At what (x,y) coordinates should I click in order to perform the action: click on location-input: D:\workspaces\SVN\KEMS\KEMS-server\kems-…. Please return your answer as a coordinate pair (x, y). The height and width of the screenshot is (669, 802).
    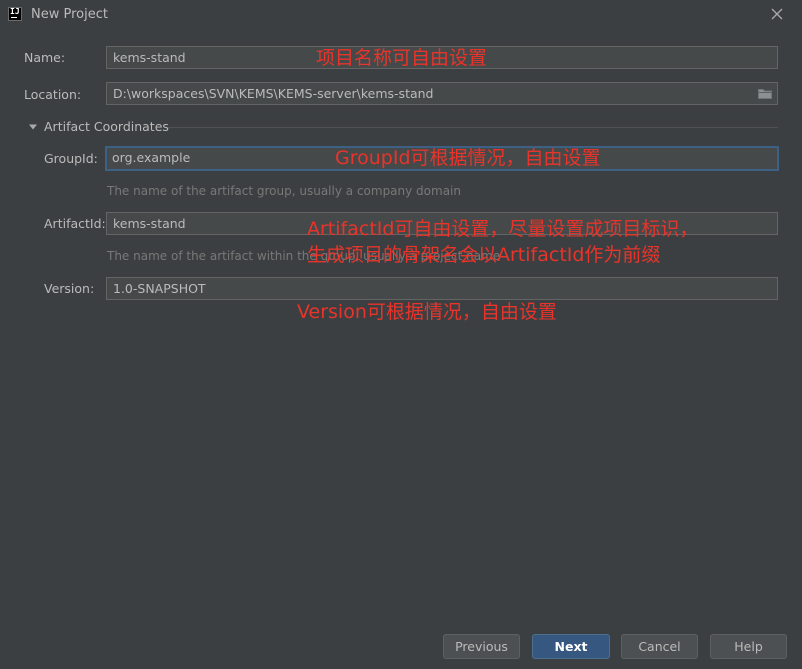
    Looking at the image, I should click on (442, 93).